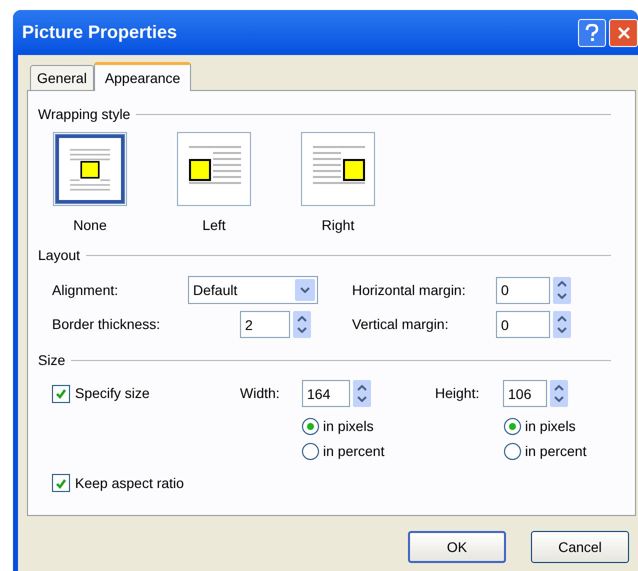  What do you see at coordinates (401, 324) in the screenshot?
I see `field-label: Vertical margin:` at bounding box center [401, 324].